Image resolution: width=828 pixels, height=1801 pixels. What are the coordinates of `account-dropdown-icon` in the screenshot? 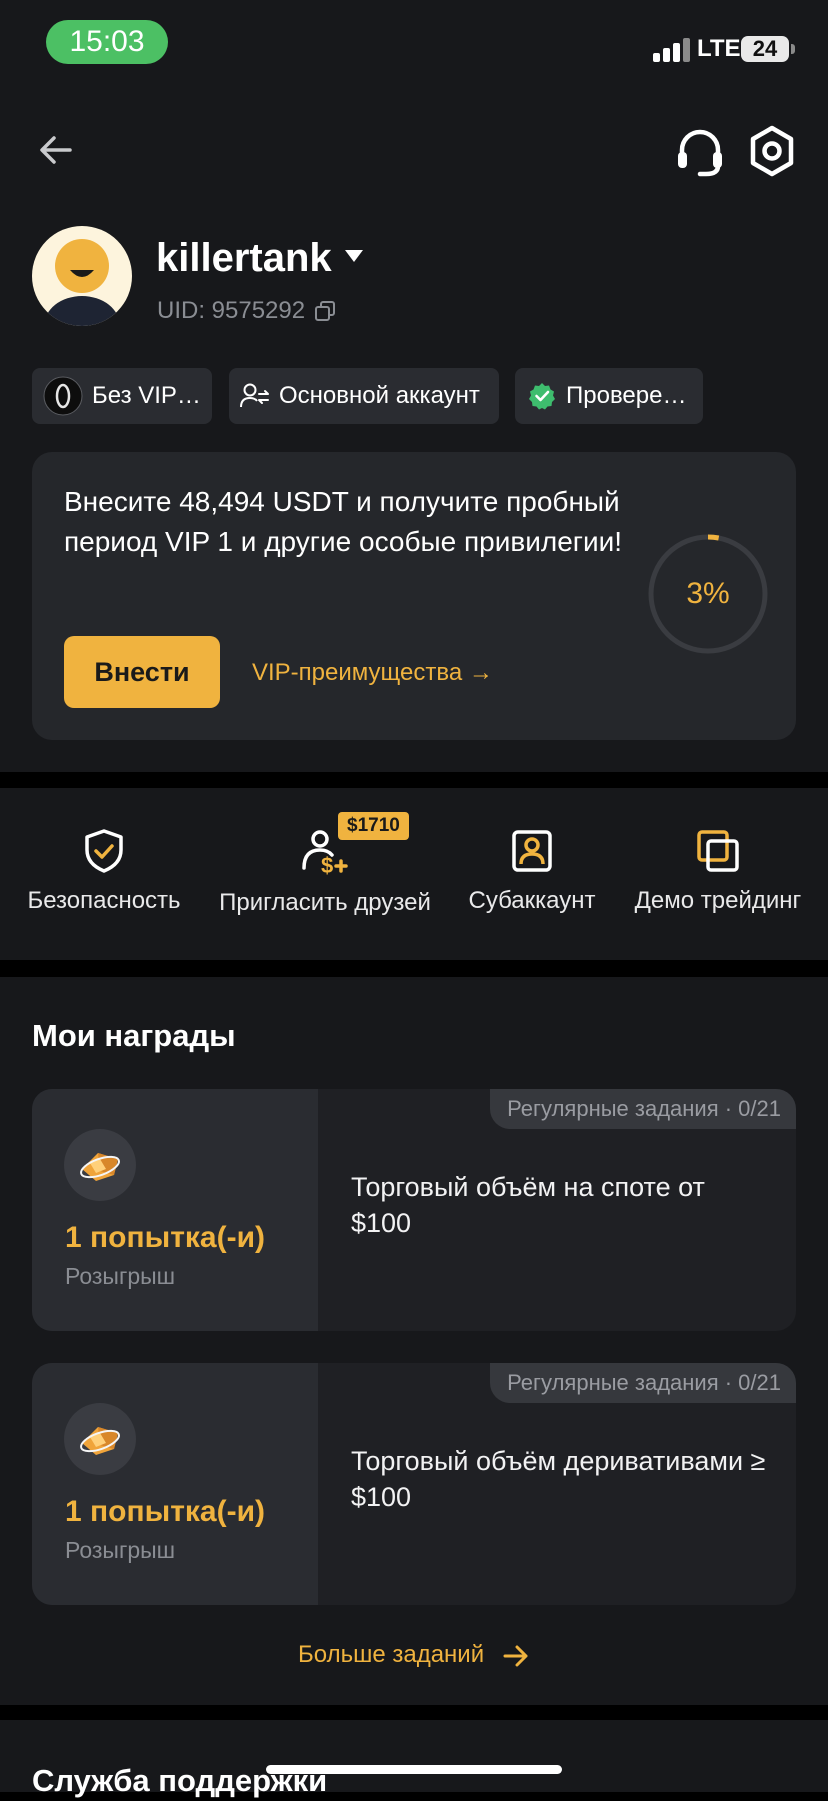 It's located at (354, 256).